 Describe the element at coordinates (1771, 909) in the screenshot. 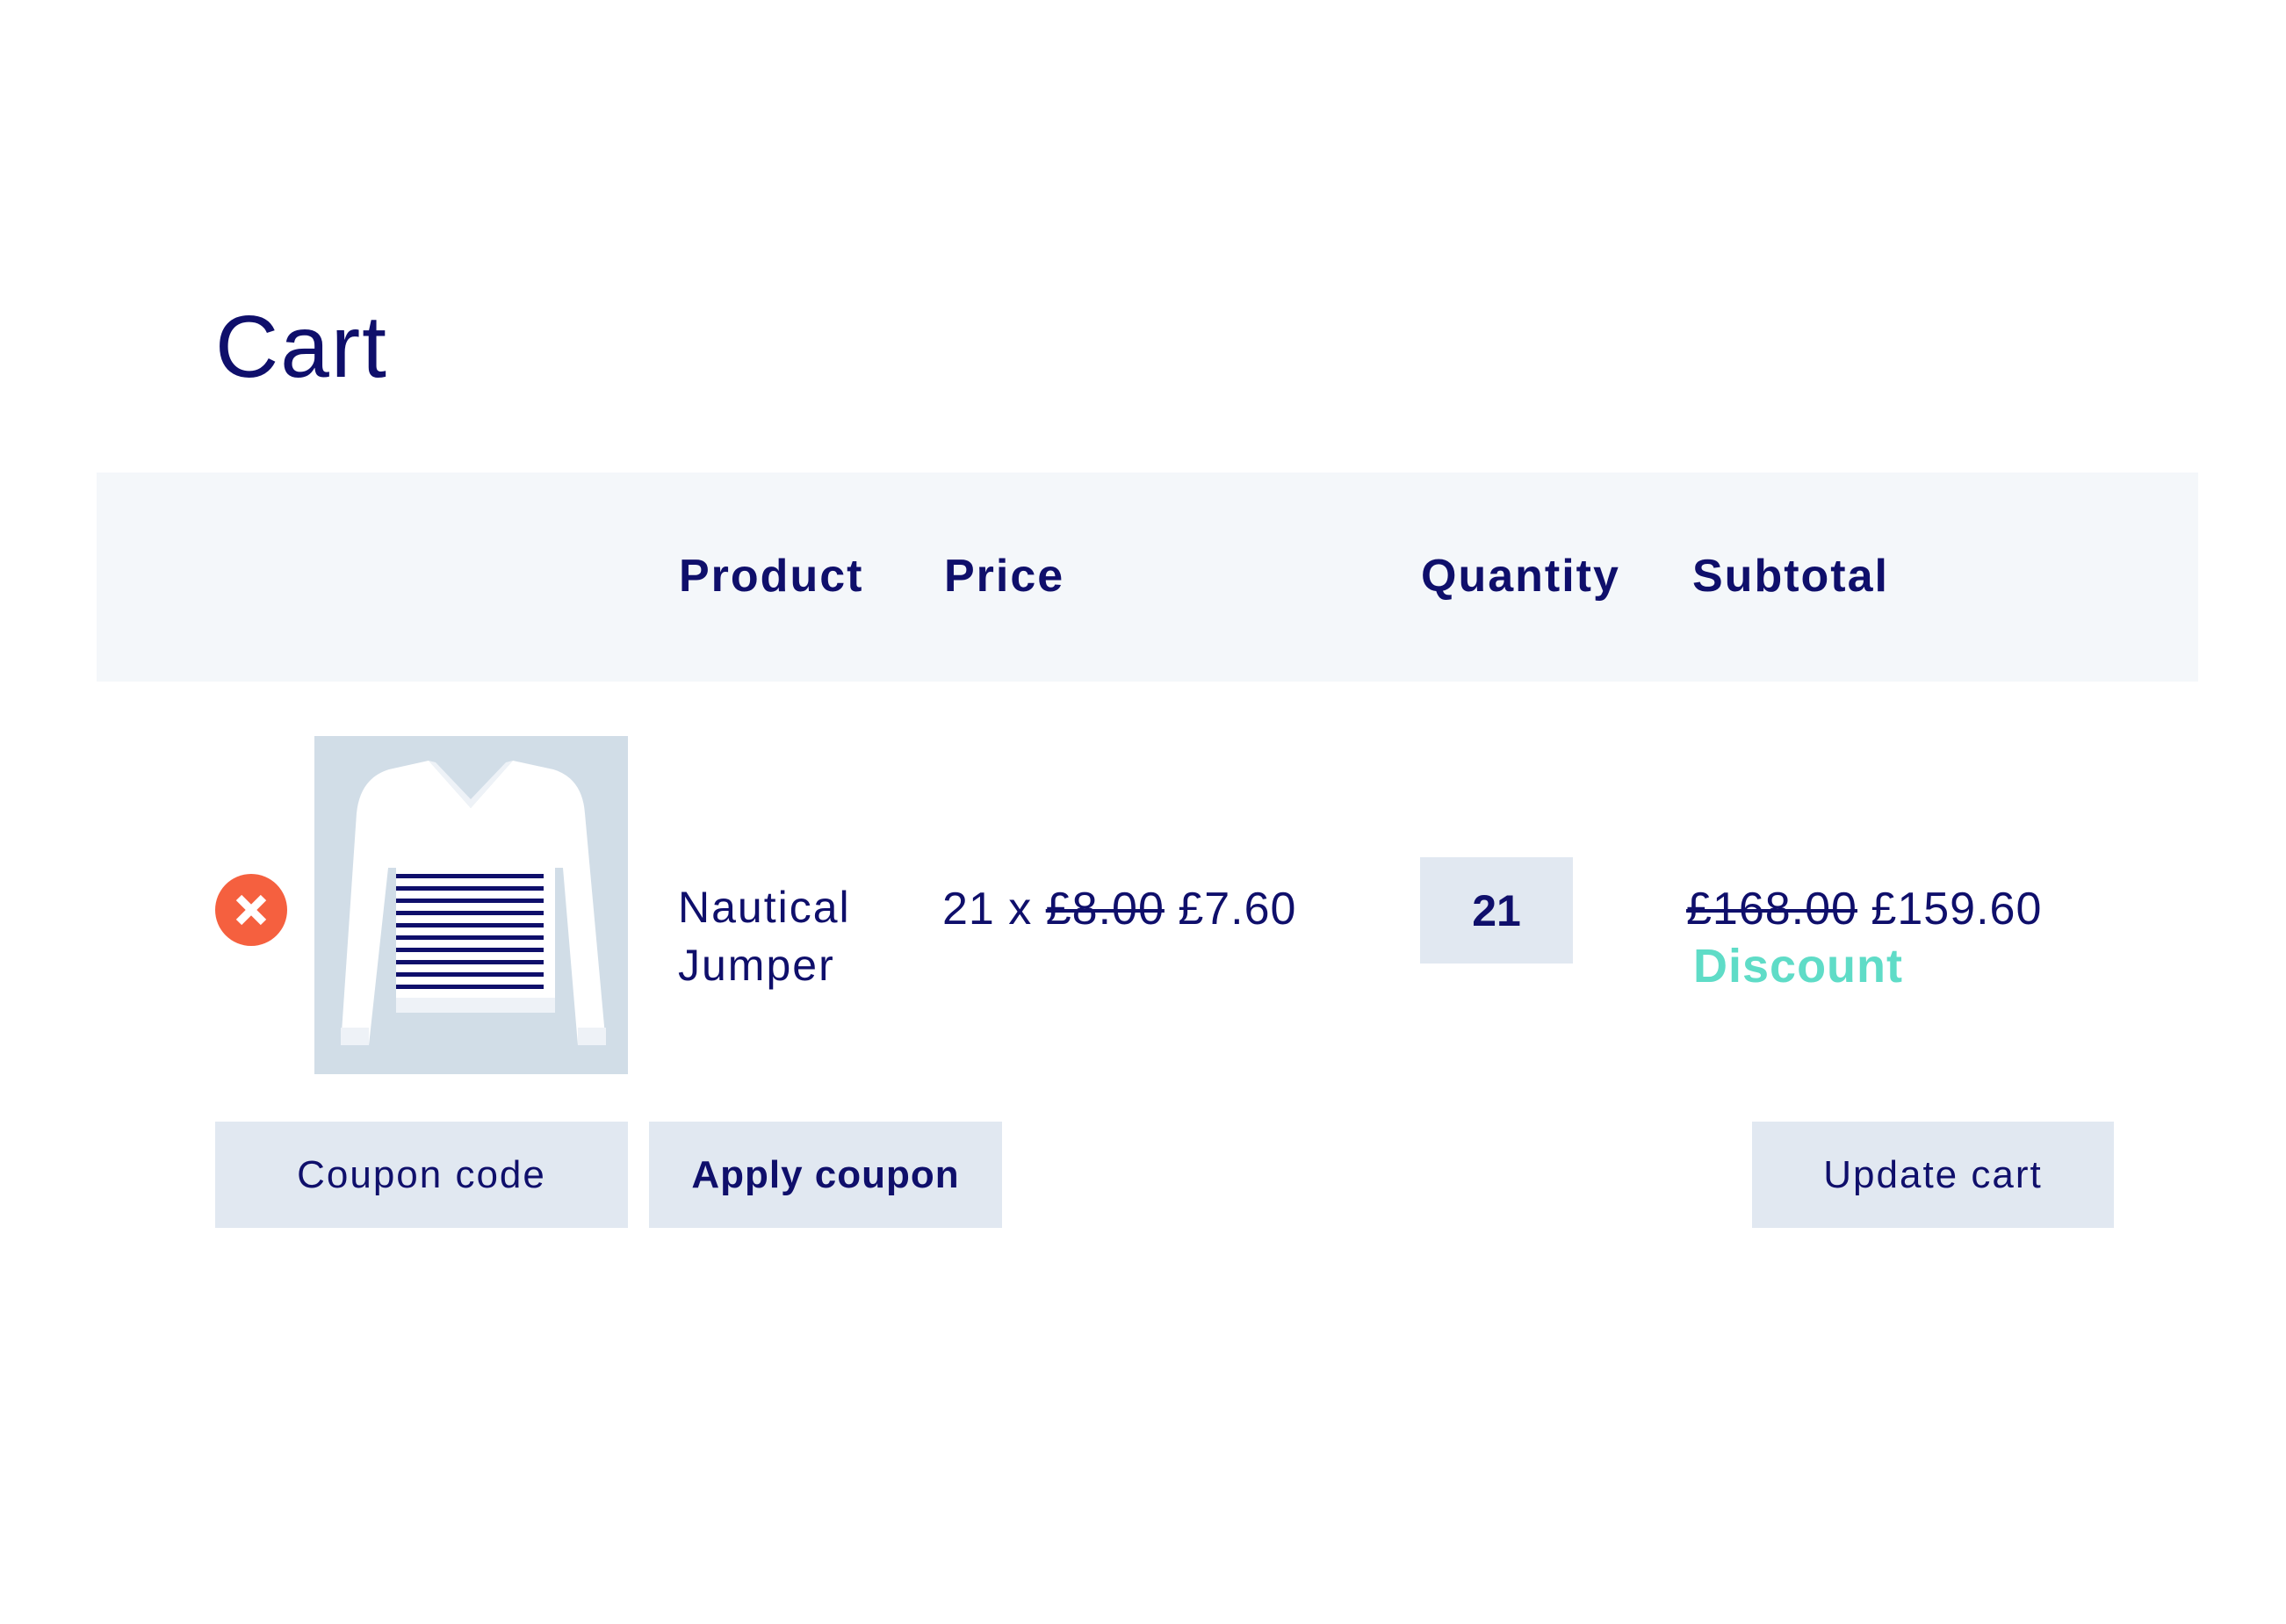

I see `original-subtotal: £168.00` at that location.